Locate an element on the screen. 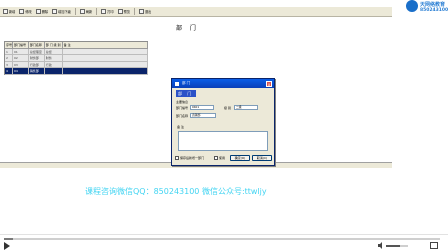 This screenshot has height=252, width=448. app-icon is located at coordinates (177, 83).